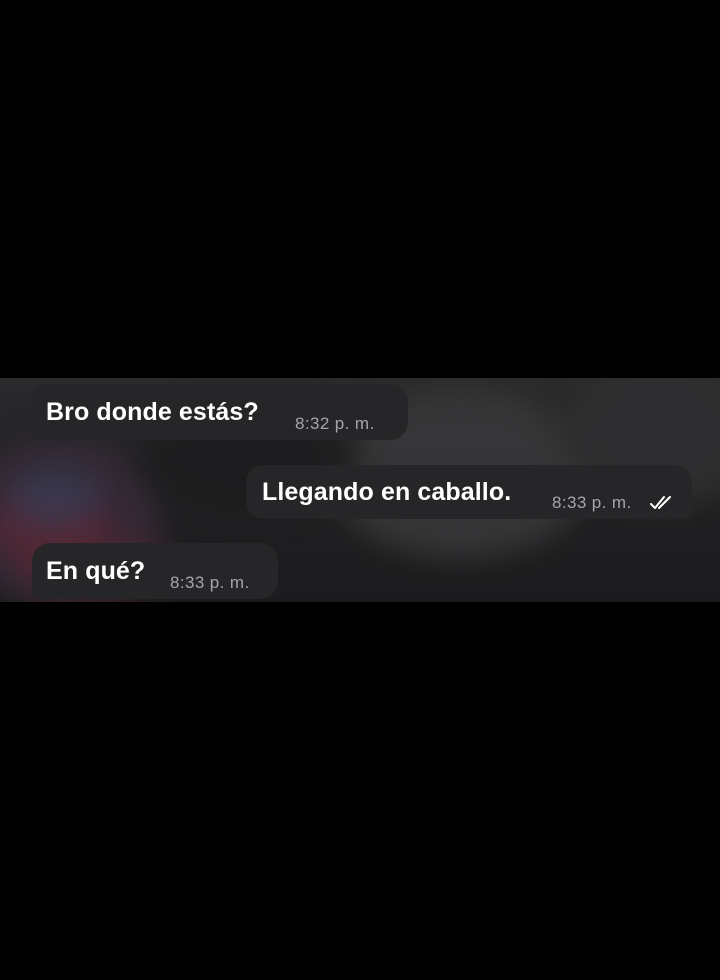 Image resolution: width=720 pixels, height=980 pixels. I want to click on message-text: Bro donde estás?, so click(152, 412).